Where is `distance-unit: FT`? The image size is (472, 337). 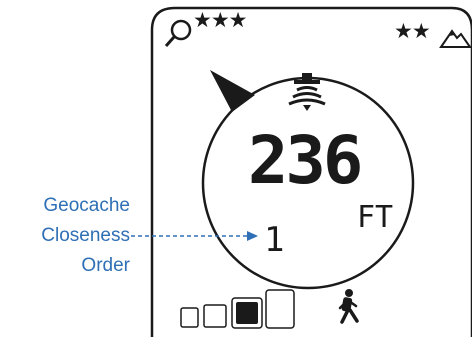
distance-unit: FT is located at coordinates (375, 217).